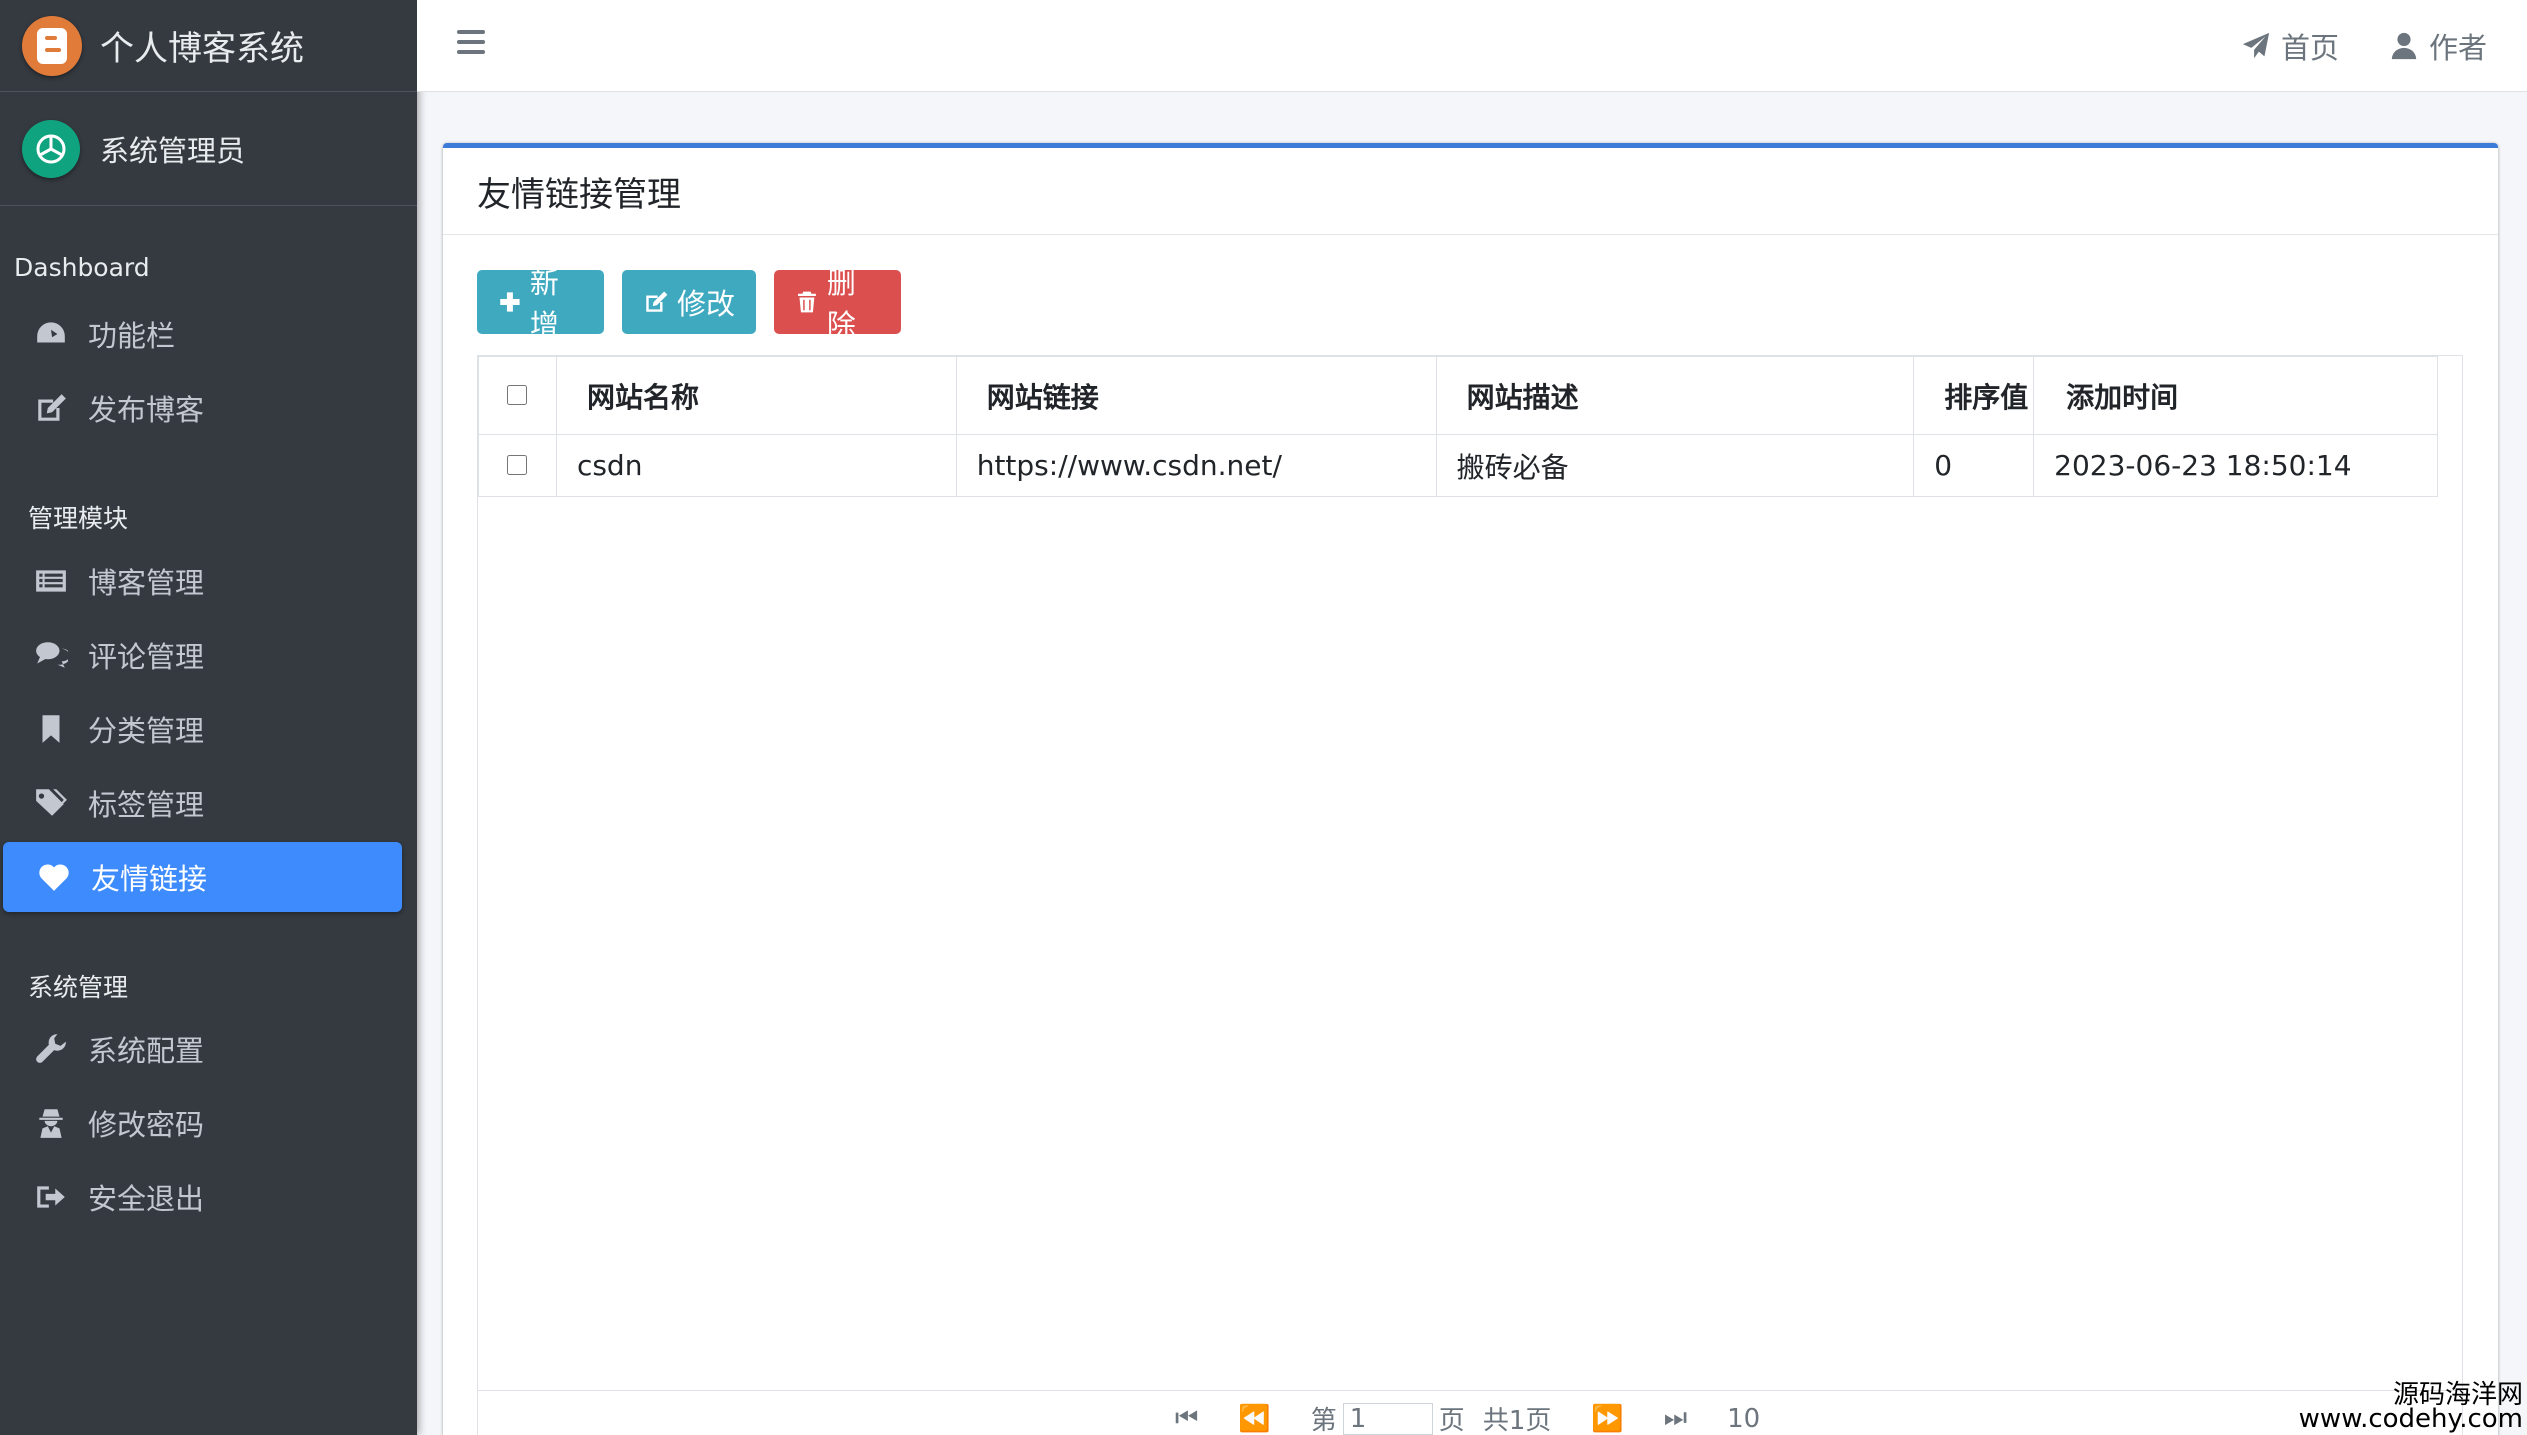 This screenshot has width=2527, height=1435. Describe the element at coordinates (173, 150) in the screenshot. I see `user-name: 系统管理员` at that location.